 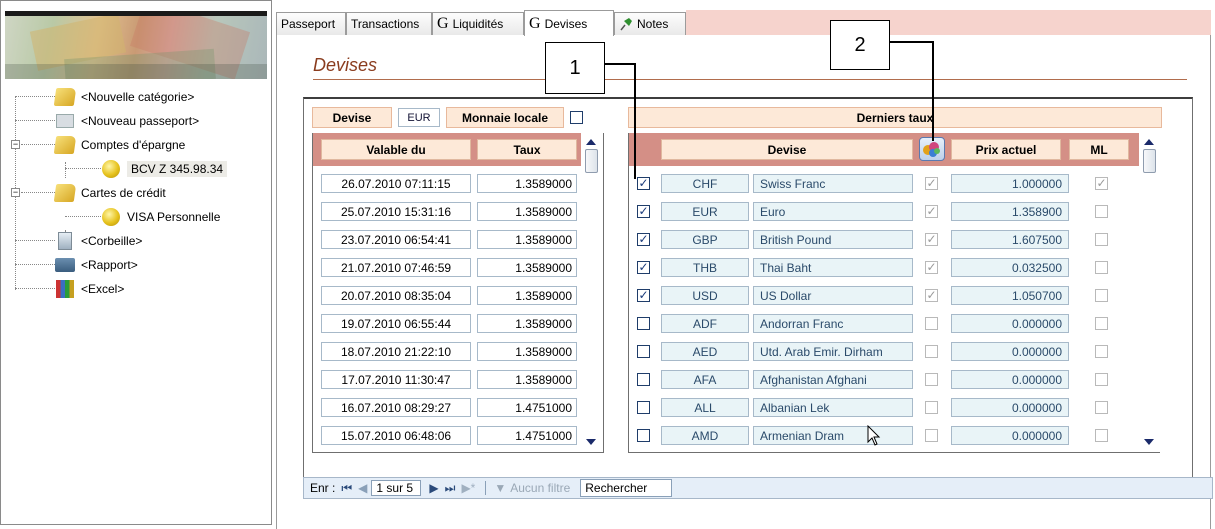 I want to click on rates-scrollbar, so click(x=1149, y=292).